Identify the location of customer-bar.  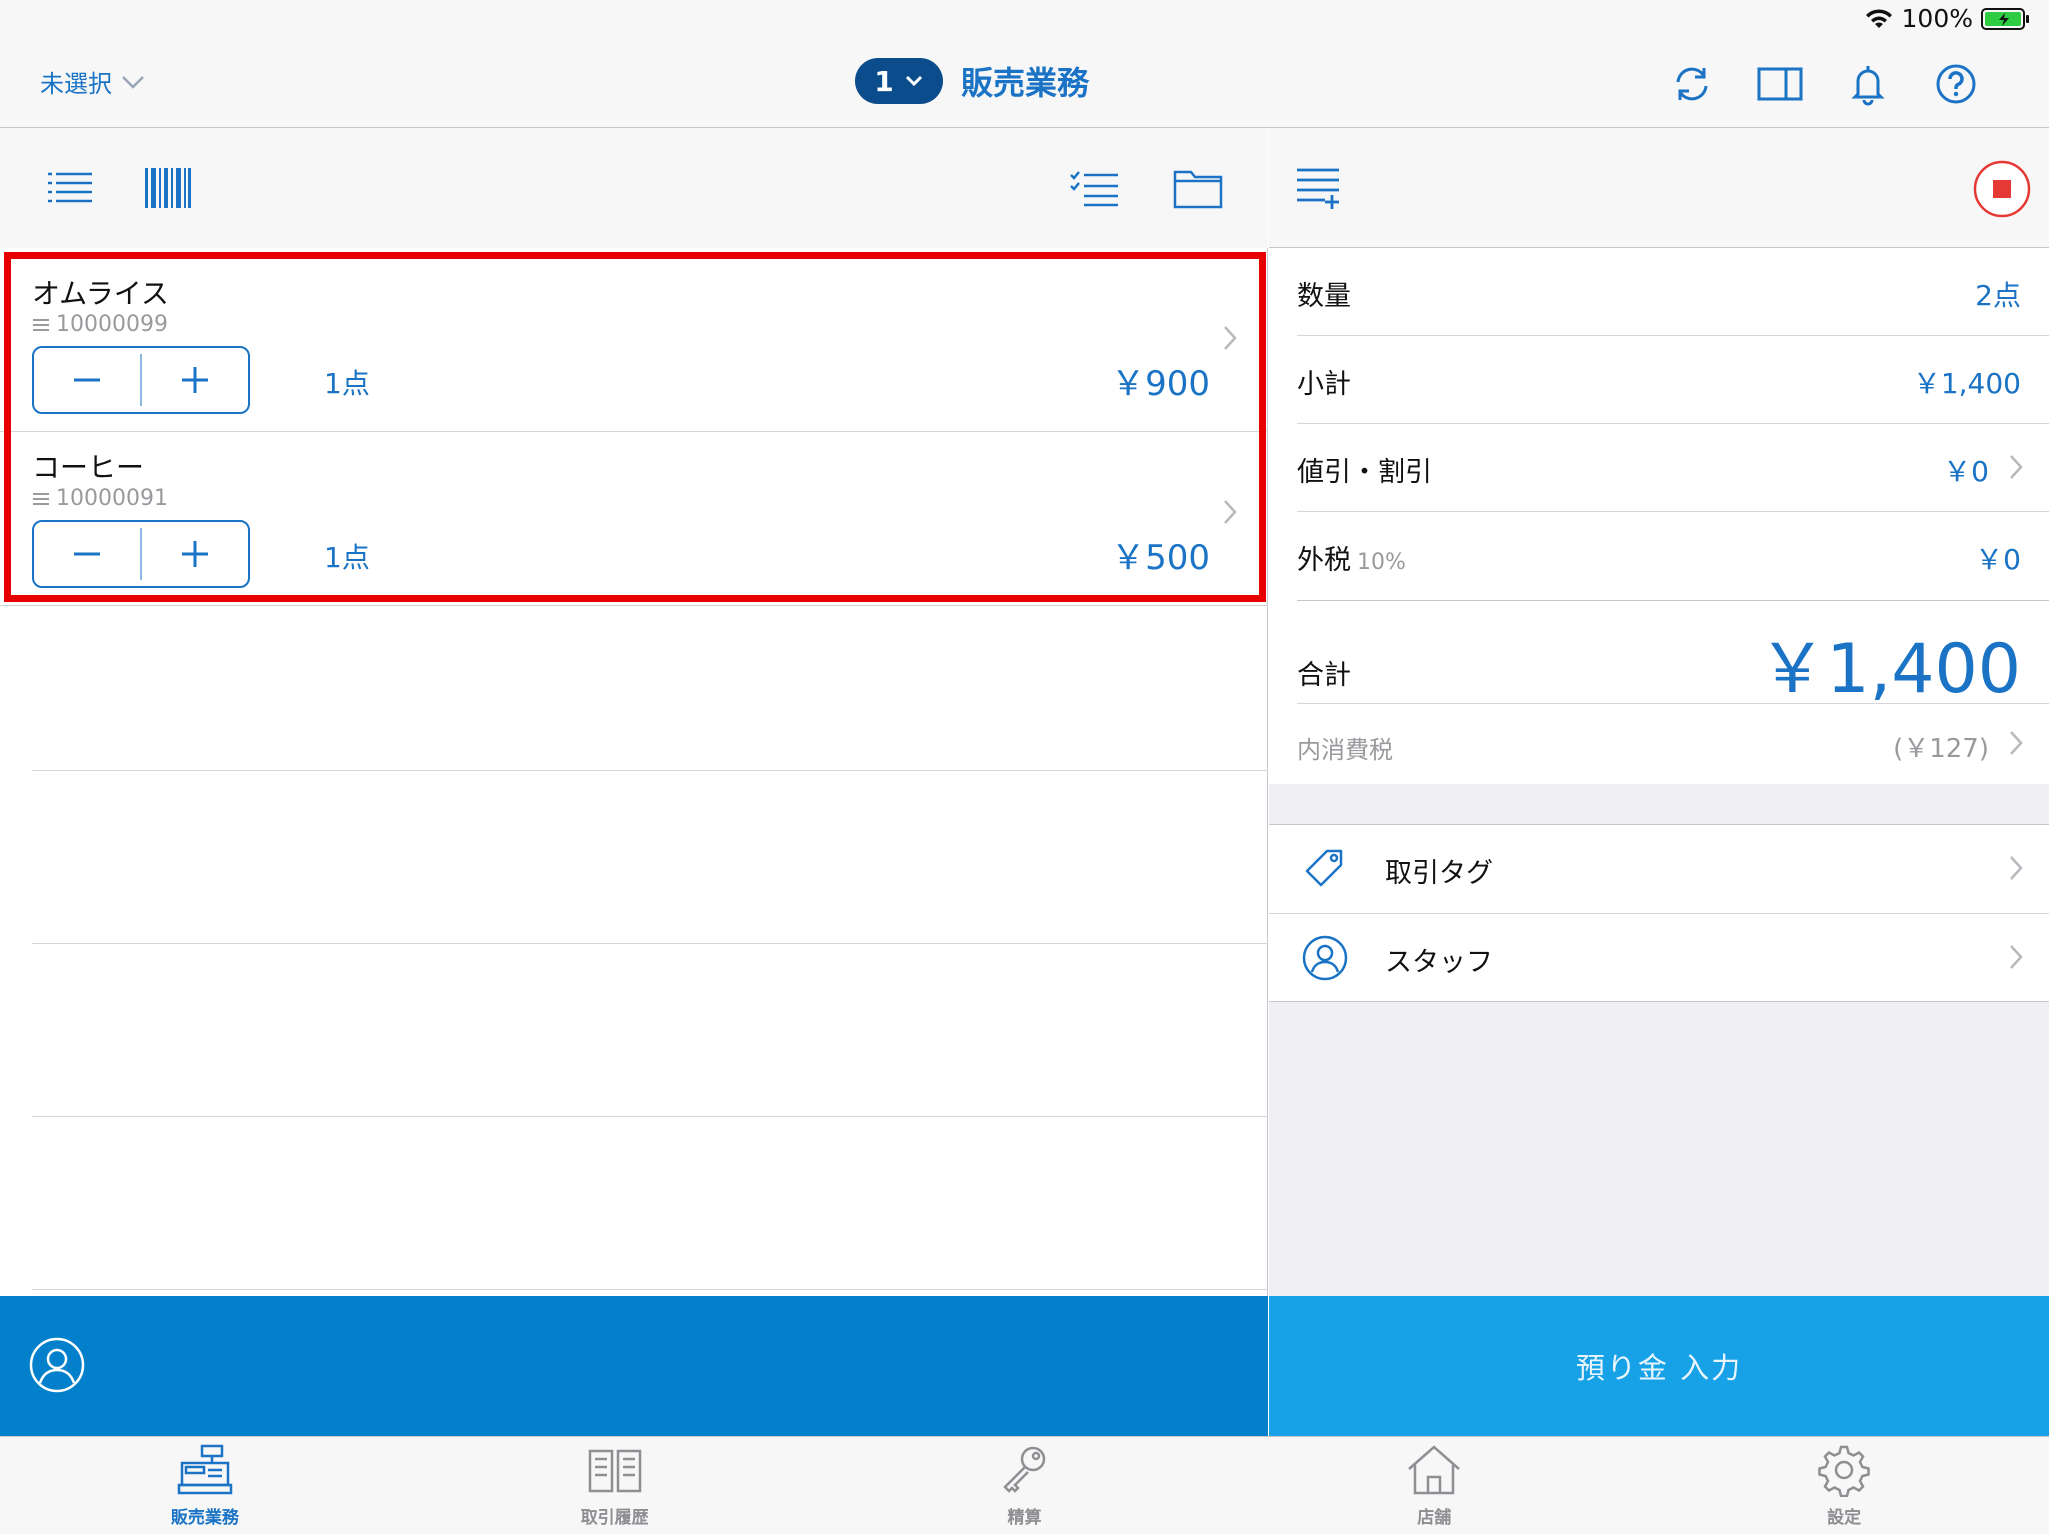
(634, 1366).